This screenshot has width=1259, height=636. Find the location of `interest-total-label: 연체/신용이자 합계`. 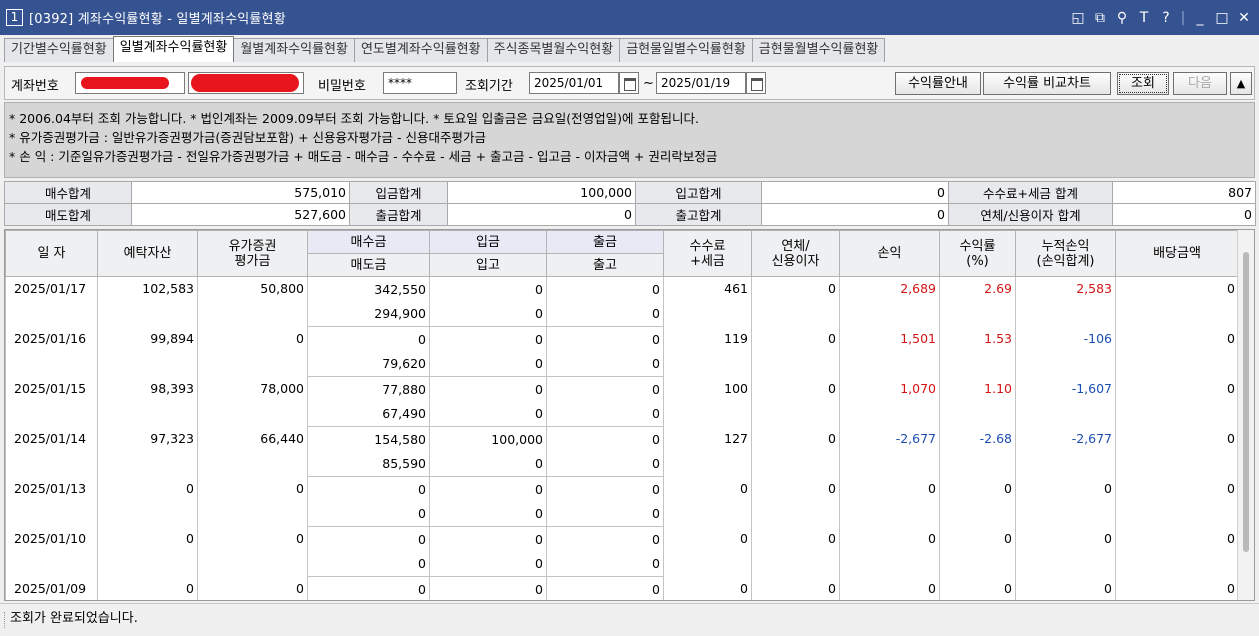

interest-total-label: 연체/신용이자 합계 is located at coordinates (1030, 214).